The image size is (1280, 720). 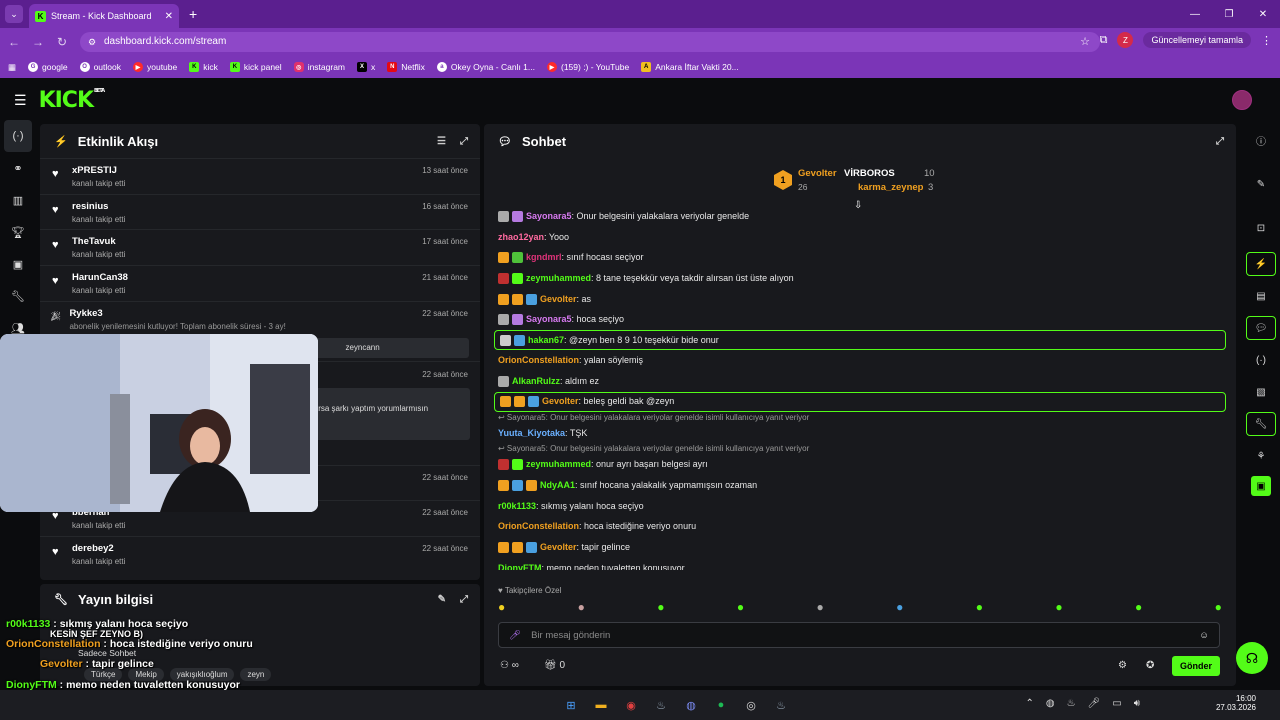 What do you see at coordinates (544, 257) in the screenshot?
I see `chat-username: kgndmrl` at bounding box center [544, 257].